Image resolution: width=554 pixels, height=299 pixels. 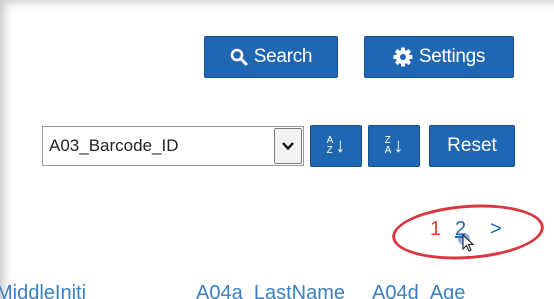 I want to click on reset-button: Reset, so click(x=472, y=146).